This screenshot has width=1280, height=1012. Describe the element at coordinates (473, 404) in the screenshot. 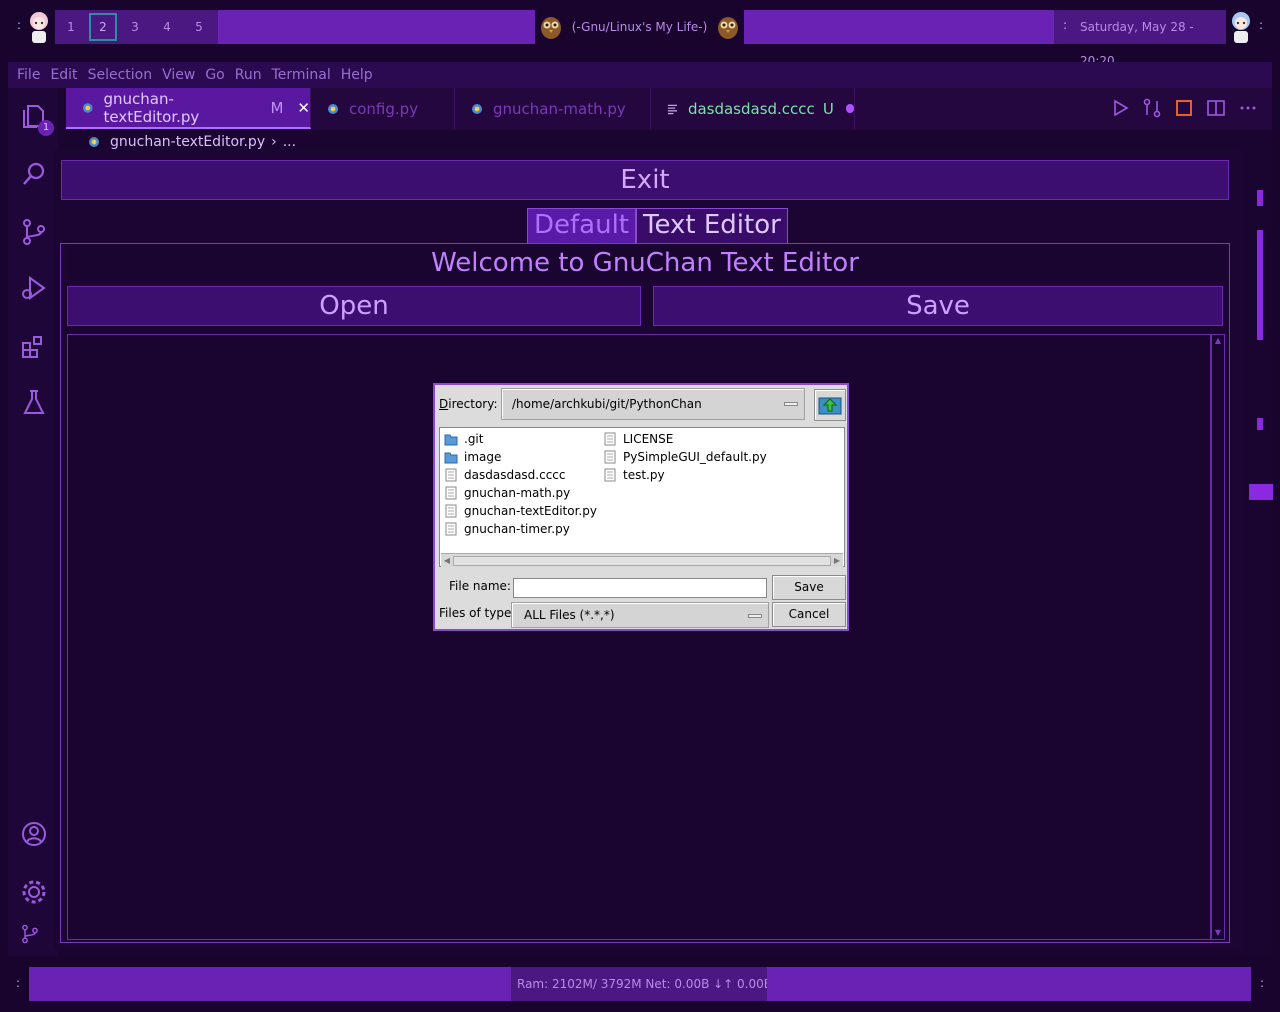

I see `directory-label-text: irectory:` at that location.